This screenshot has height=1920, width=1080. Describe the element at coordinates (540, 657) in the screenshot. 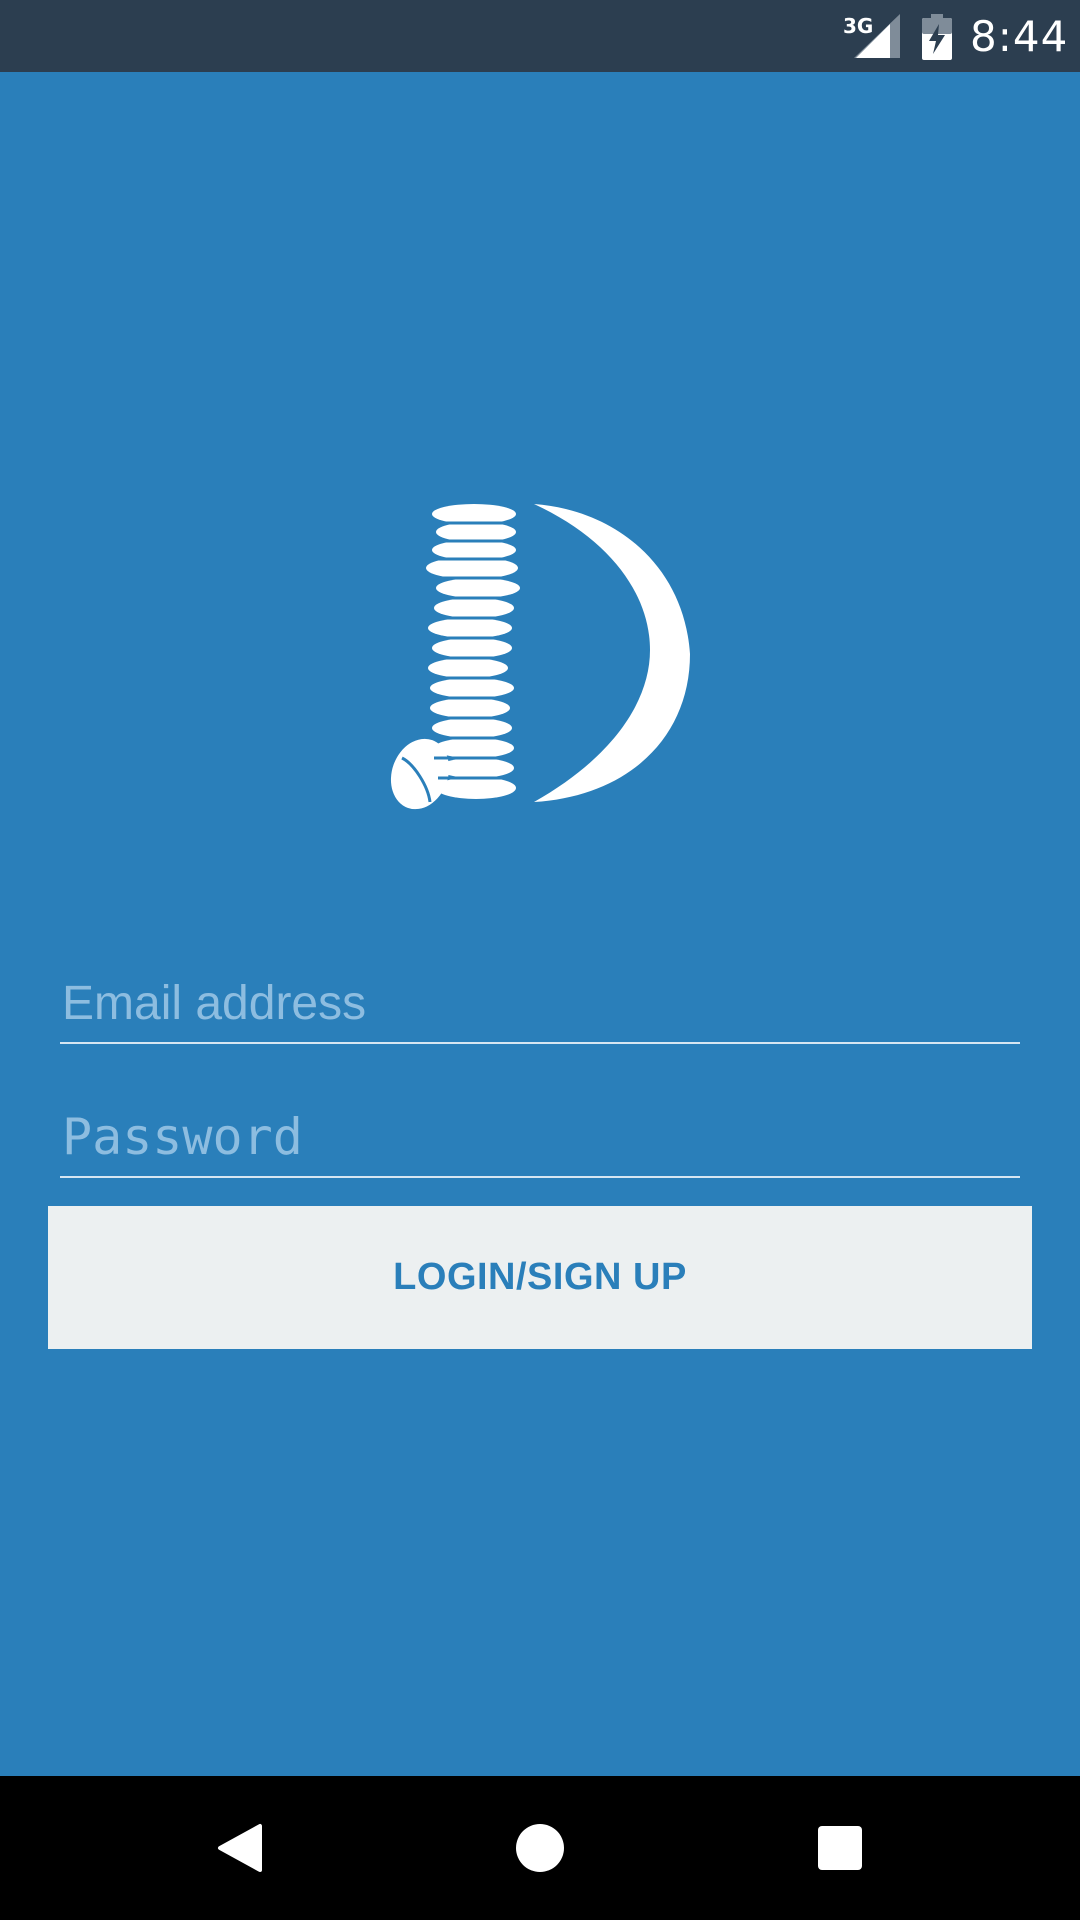

I see `coin-stack-moon-logo` at that location.